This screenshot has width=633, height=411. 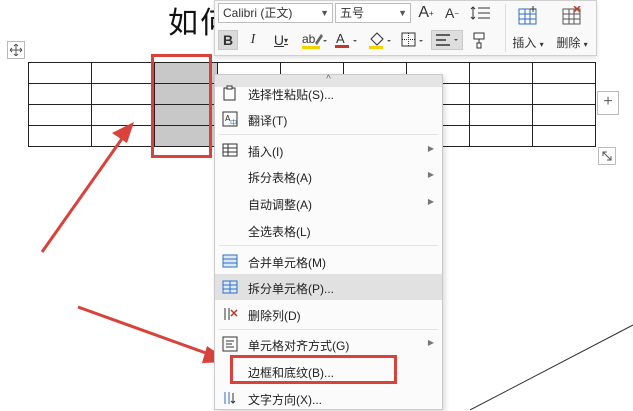 I want to click on underline-label: U, so click(x=279, y=40).